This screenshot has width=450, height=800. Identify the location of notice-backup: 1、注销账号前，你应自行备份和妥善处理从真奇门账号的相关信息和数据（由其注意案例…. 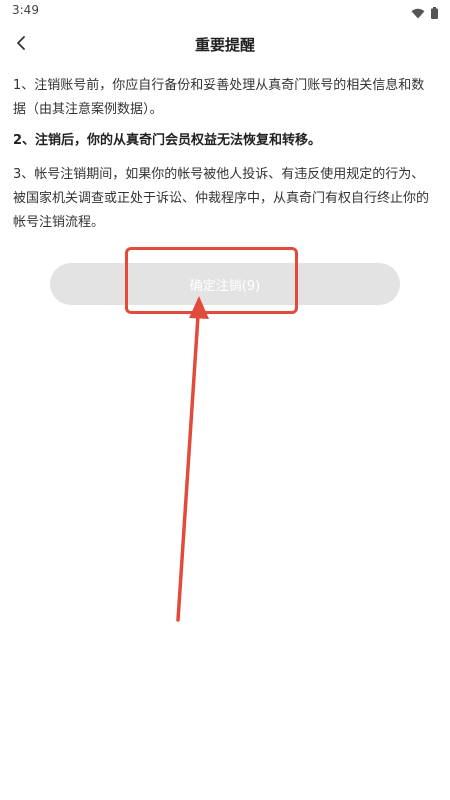
(219, 97).